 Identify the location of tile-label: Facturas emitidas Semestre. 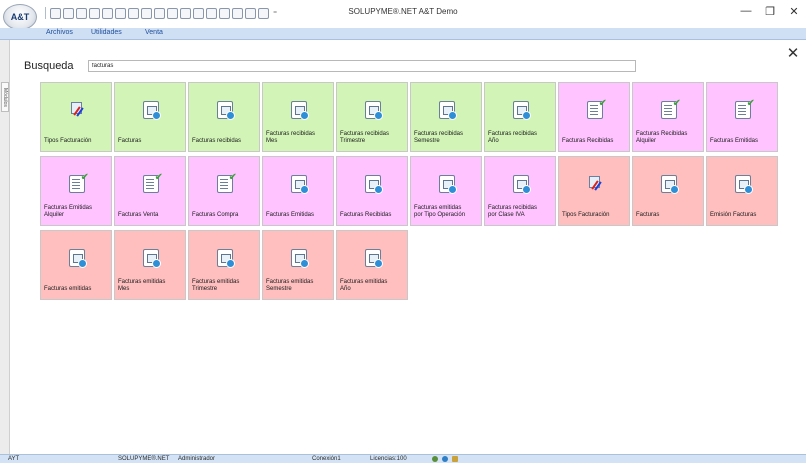
(290, 285).